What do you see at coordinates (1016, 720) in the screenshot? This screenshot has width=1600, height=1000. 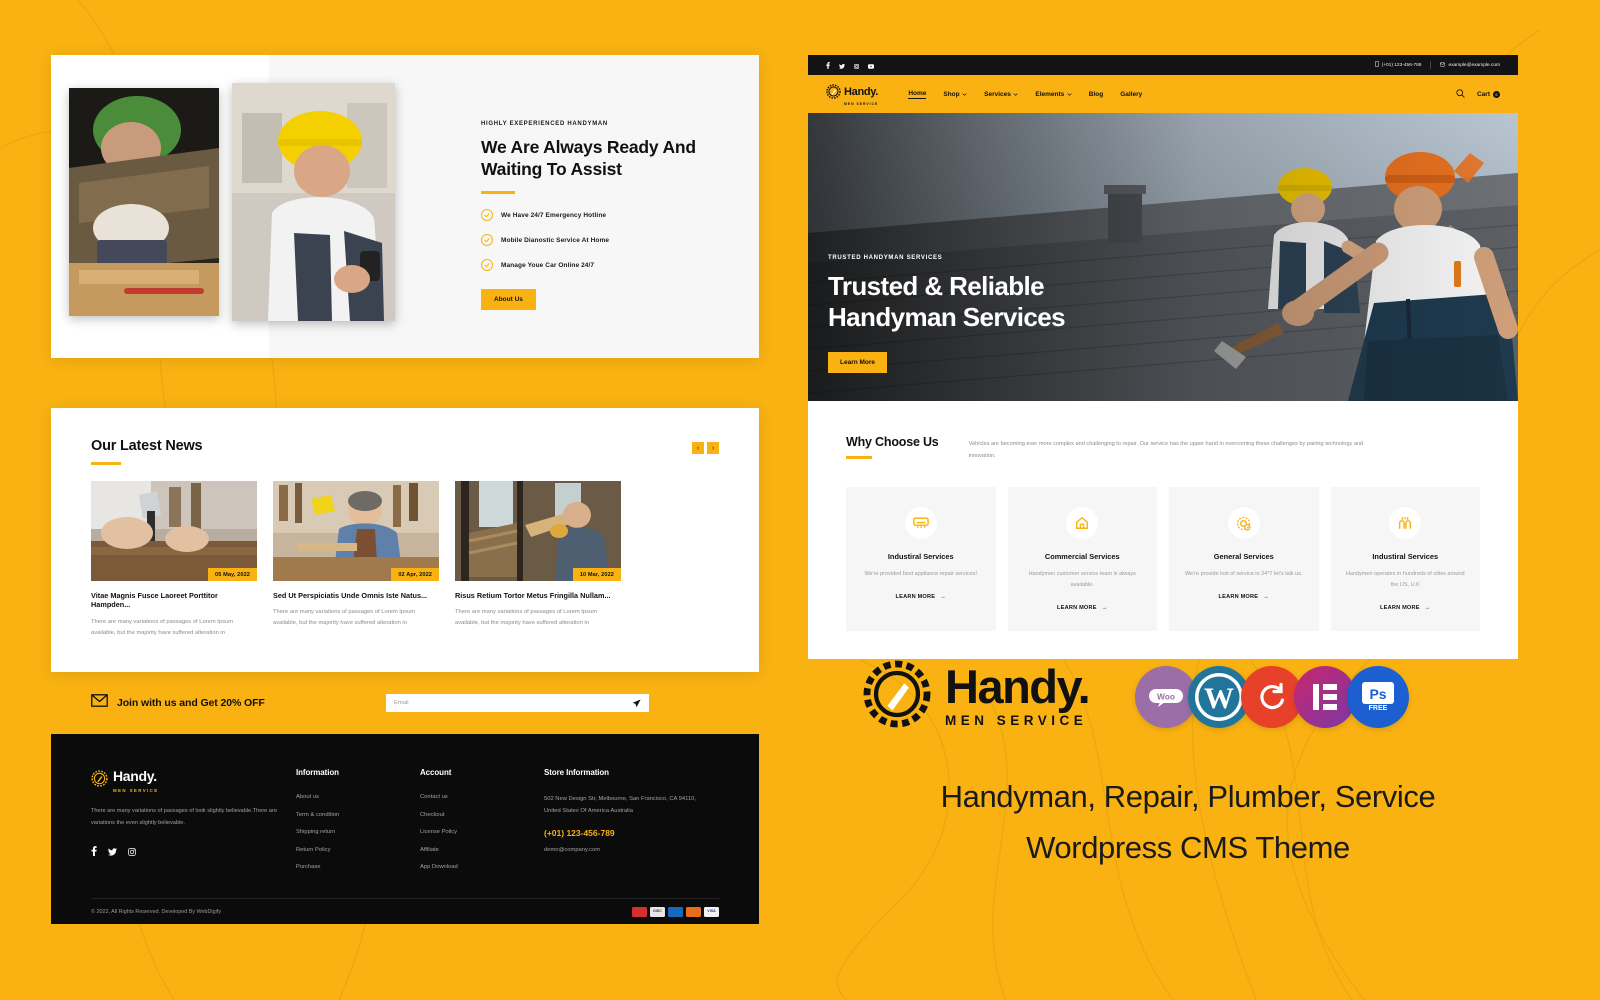 I see `promo-brand-tagline: MEN SERVICE` at bounding box center [1016, 720].